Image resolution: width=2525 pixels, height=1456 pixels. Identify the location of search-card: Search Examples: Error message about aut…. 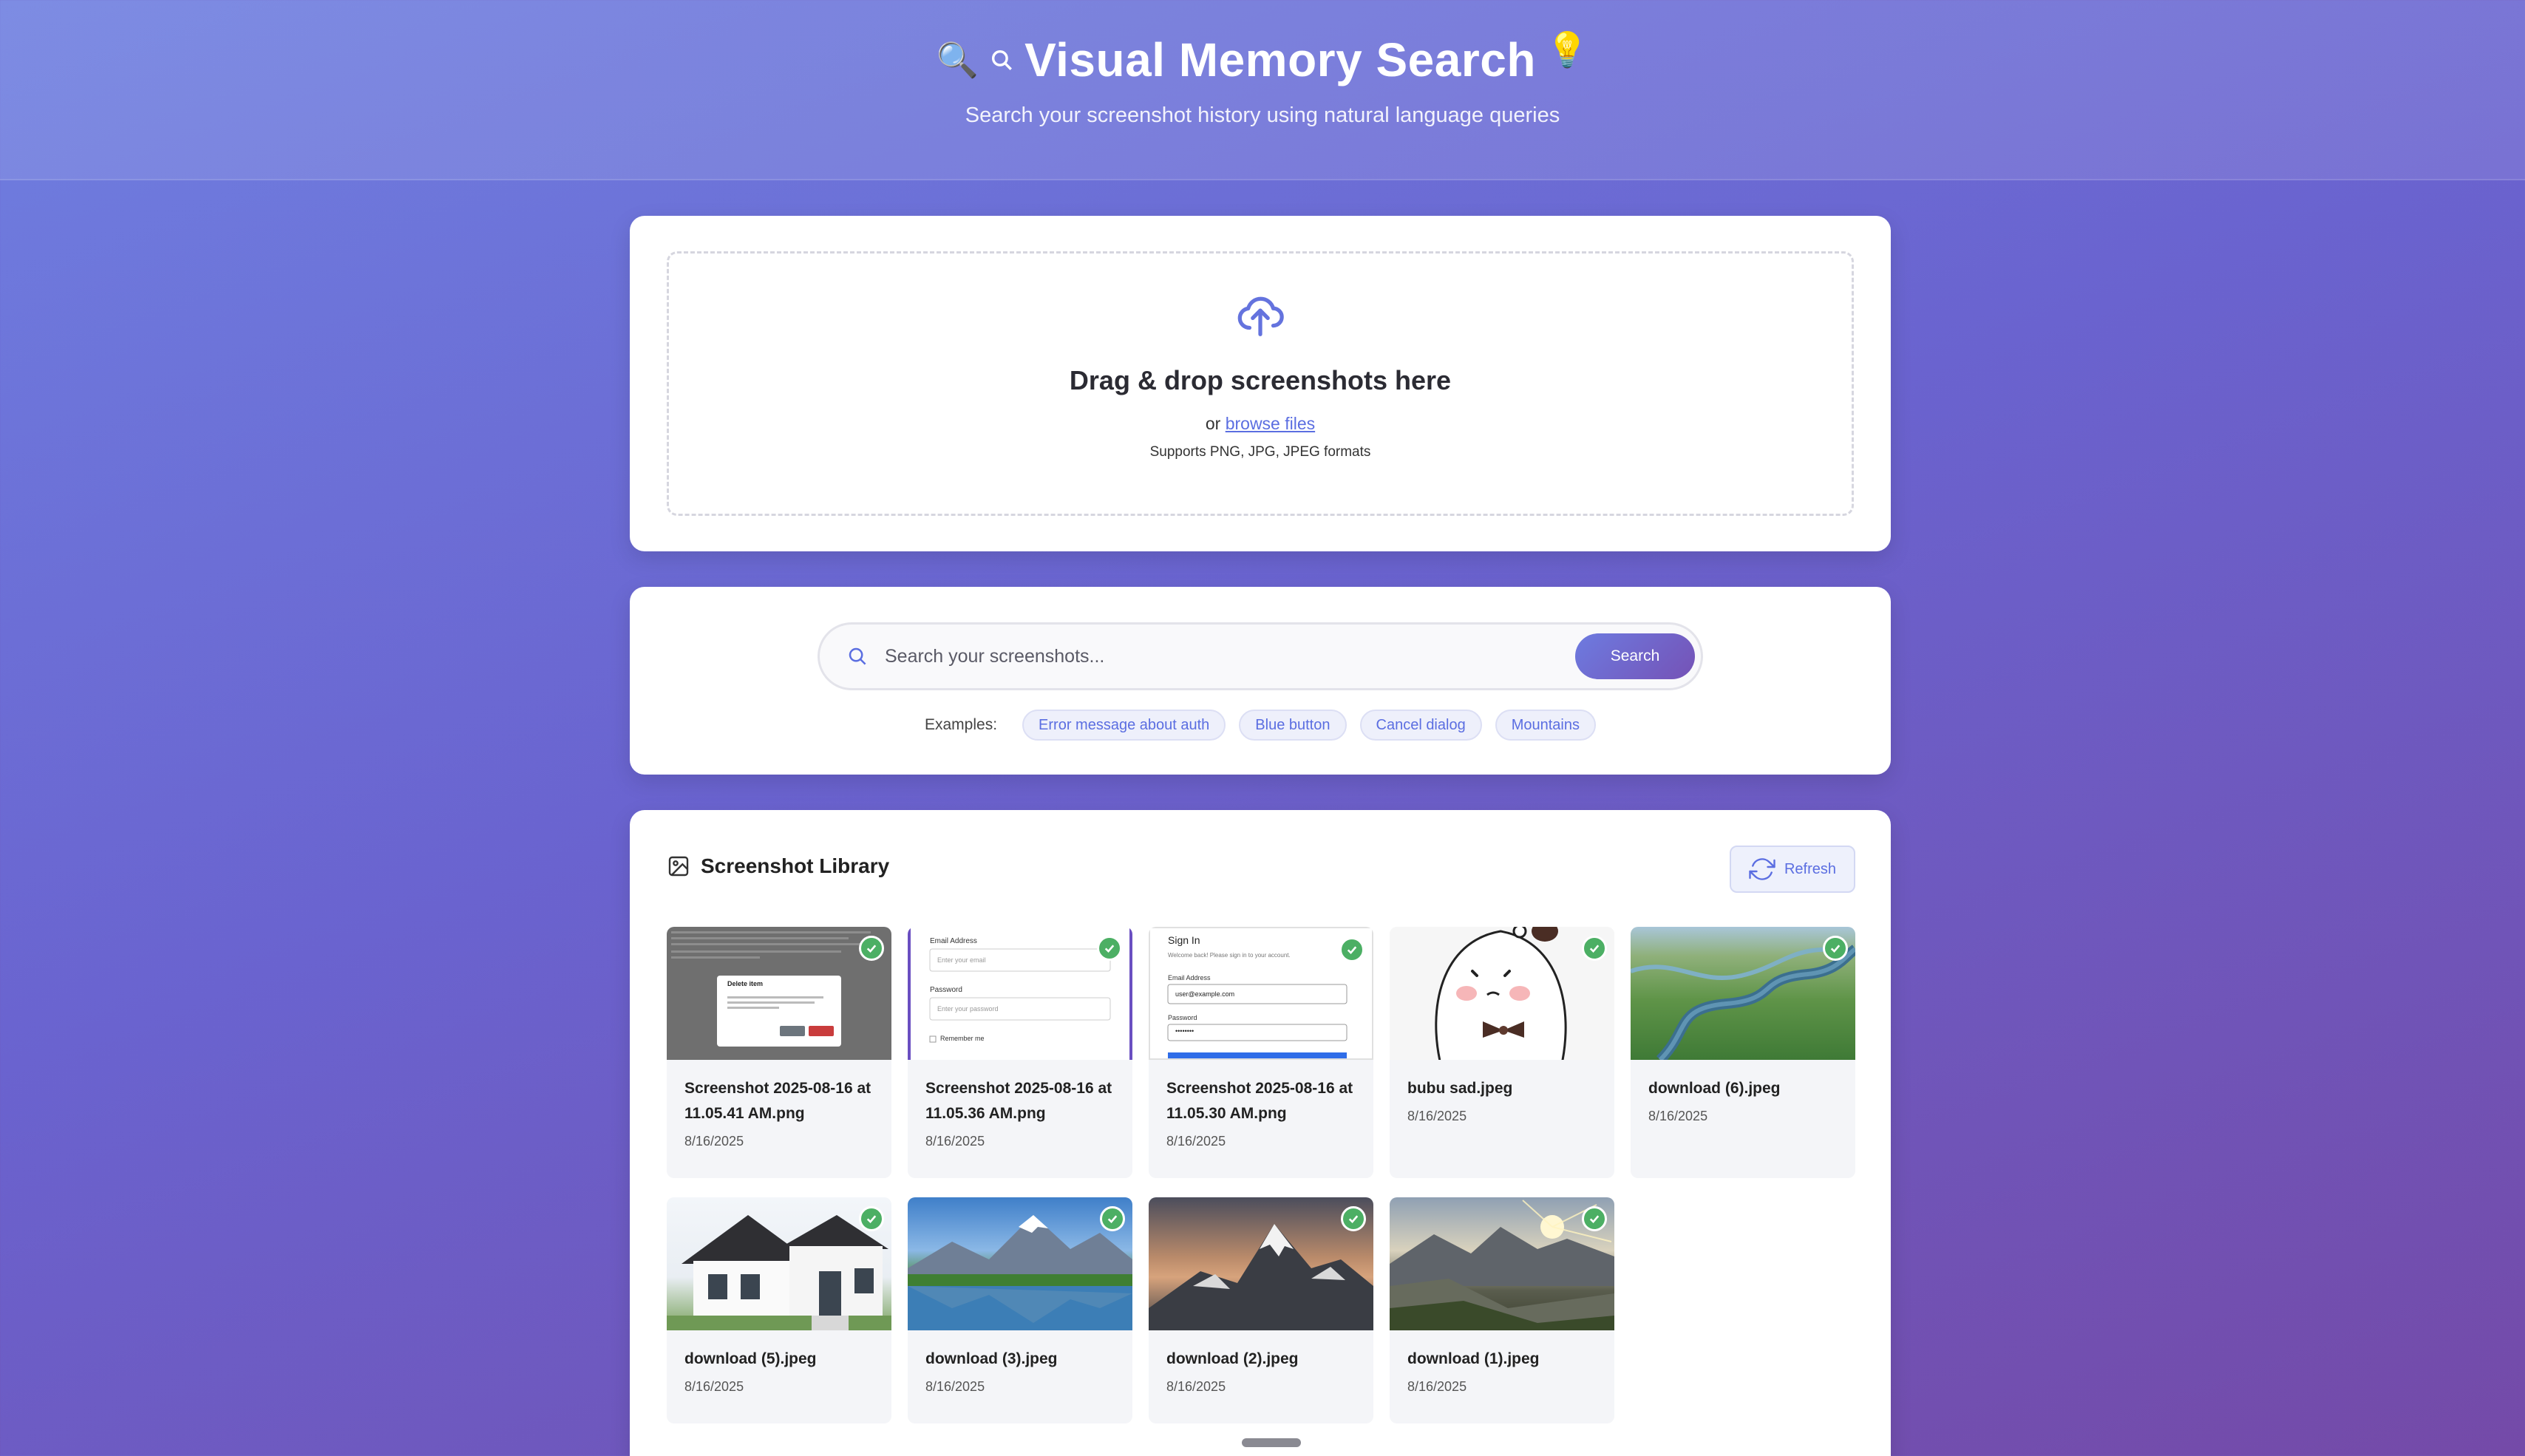
(1260, 681).